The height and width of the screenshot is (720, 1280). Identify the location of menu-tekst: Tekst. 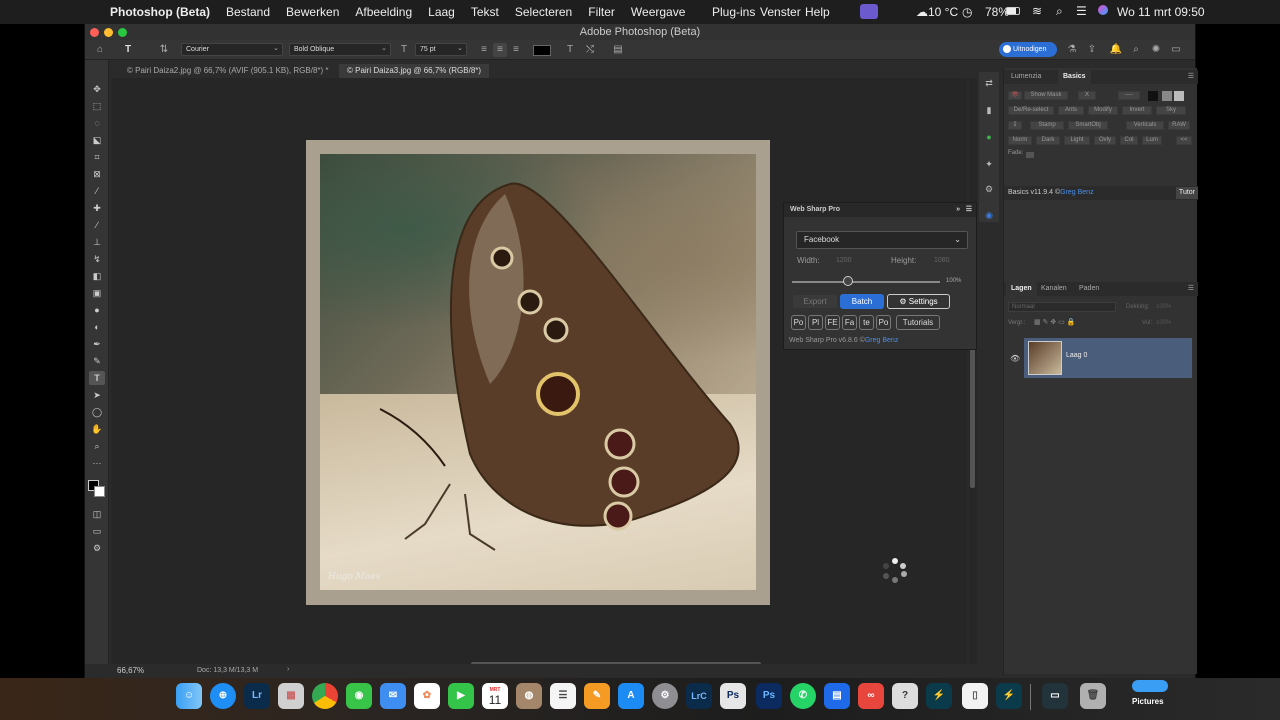
(485, 12).